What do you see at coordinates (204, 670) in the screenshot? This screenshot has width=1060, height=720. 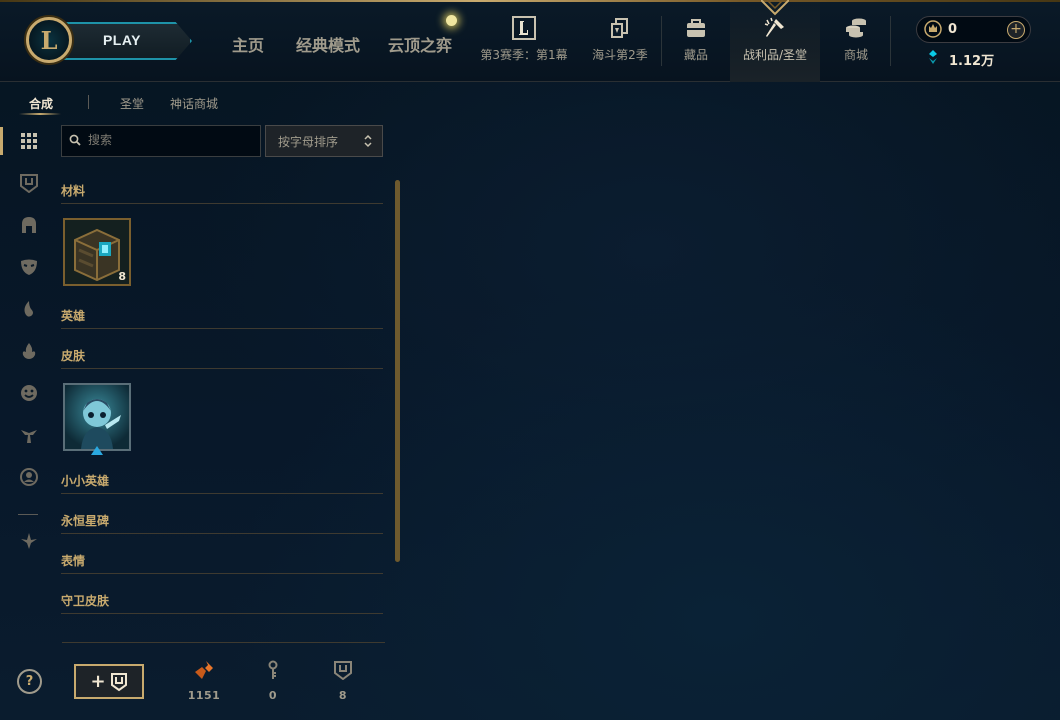 I see `orange-essence-icon` at bounding box center [204, 670].